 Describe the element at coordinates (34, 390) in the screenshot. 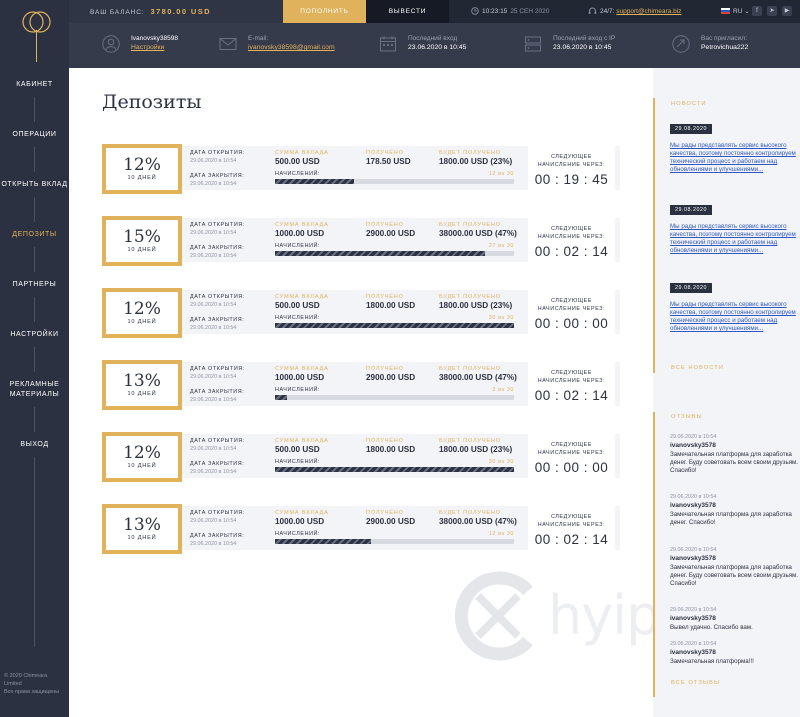

I see `nav-promo-materials: РЕКЛАМНЫЕ МАТЕРИАЛЫ` at that location.